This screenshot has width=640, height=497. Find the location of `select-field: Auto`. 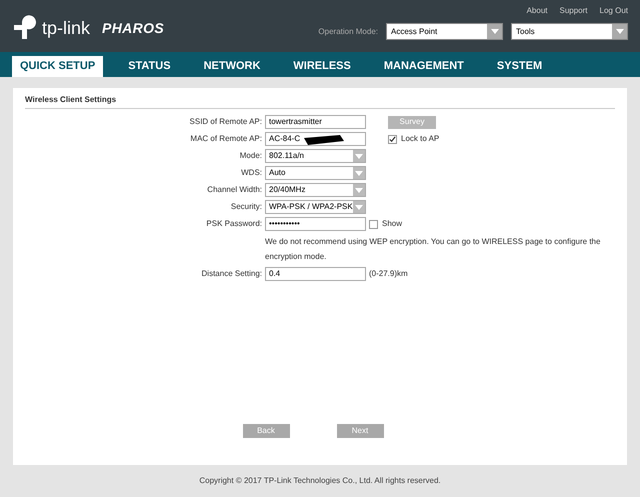

select-field: Auto is located at coordinates (315, 173).